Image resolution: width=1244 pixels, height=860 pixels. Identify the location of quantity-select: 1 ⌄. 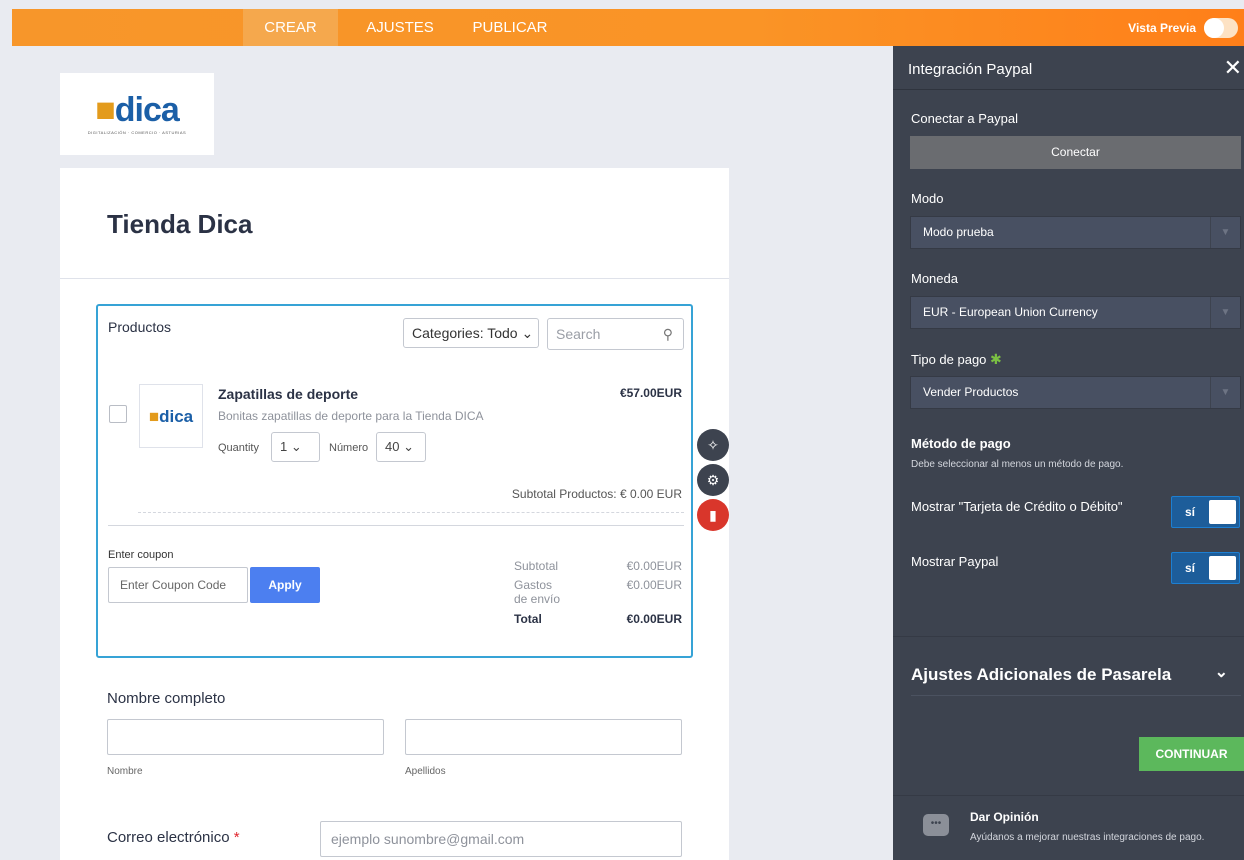
(295, 447).